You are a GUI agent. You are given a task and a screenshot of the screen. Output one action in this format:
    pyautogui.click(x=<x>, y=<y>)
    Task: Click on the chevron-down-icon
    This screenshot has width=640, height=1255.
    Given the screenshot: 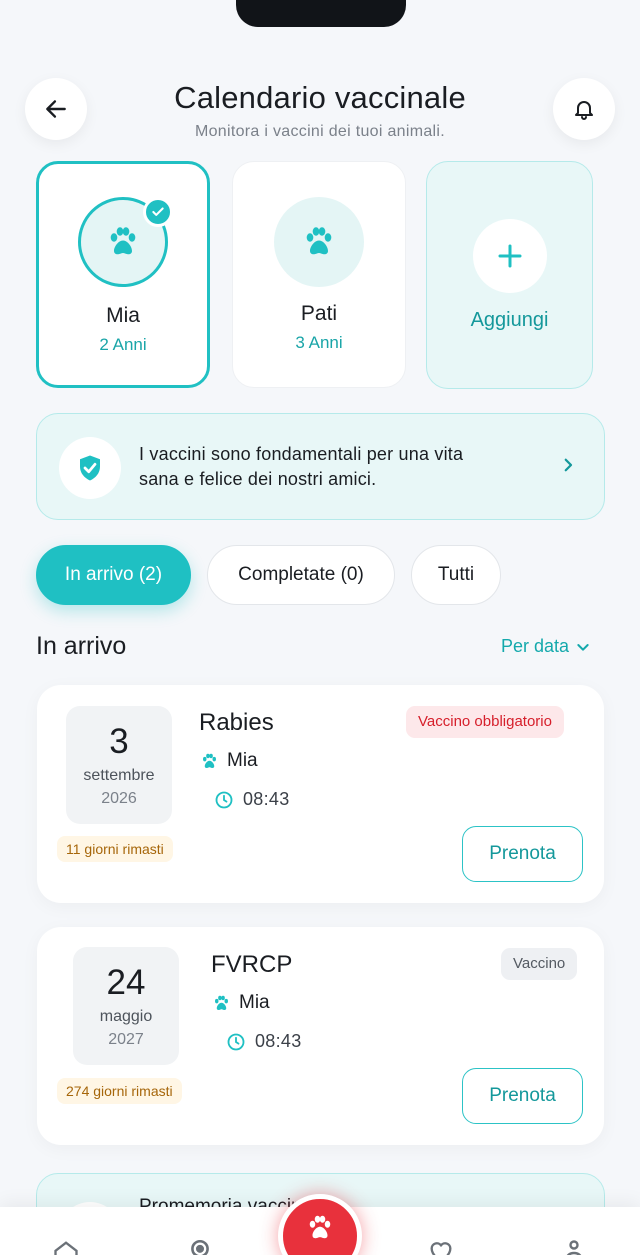 What is the action you would take?
    pyautogui.click(x=583, y=647)
    